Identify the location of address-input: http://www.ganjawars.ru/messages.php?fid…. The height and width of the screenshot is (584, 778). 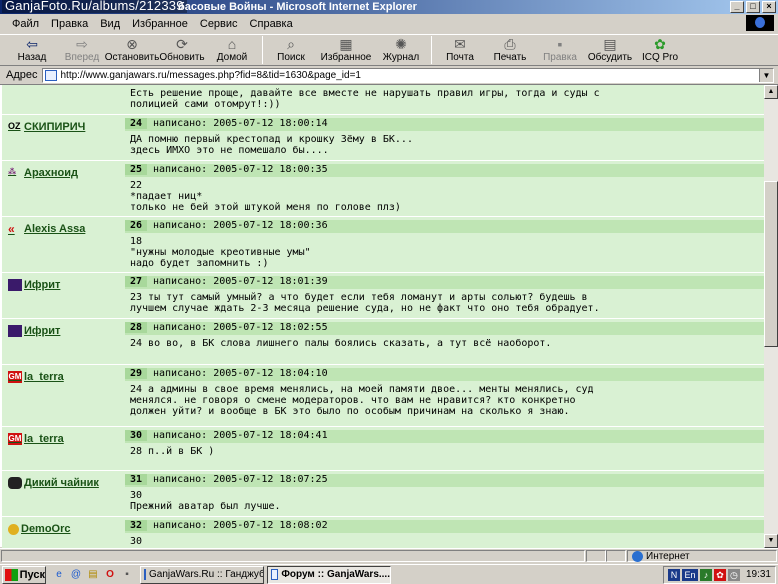
(407, 75).